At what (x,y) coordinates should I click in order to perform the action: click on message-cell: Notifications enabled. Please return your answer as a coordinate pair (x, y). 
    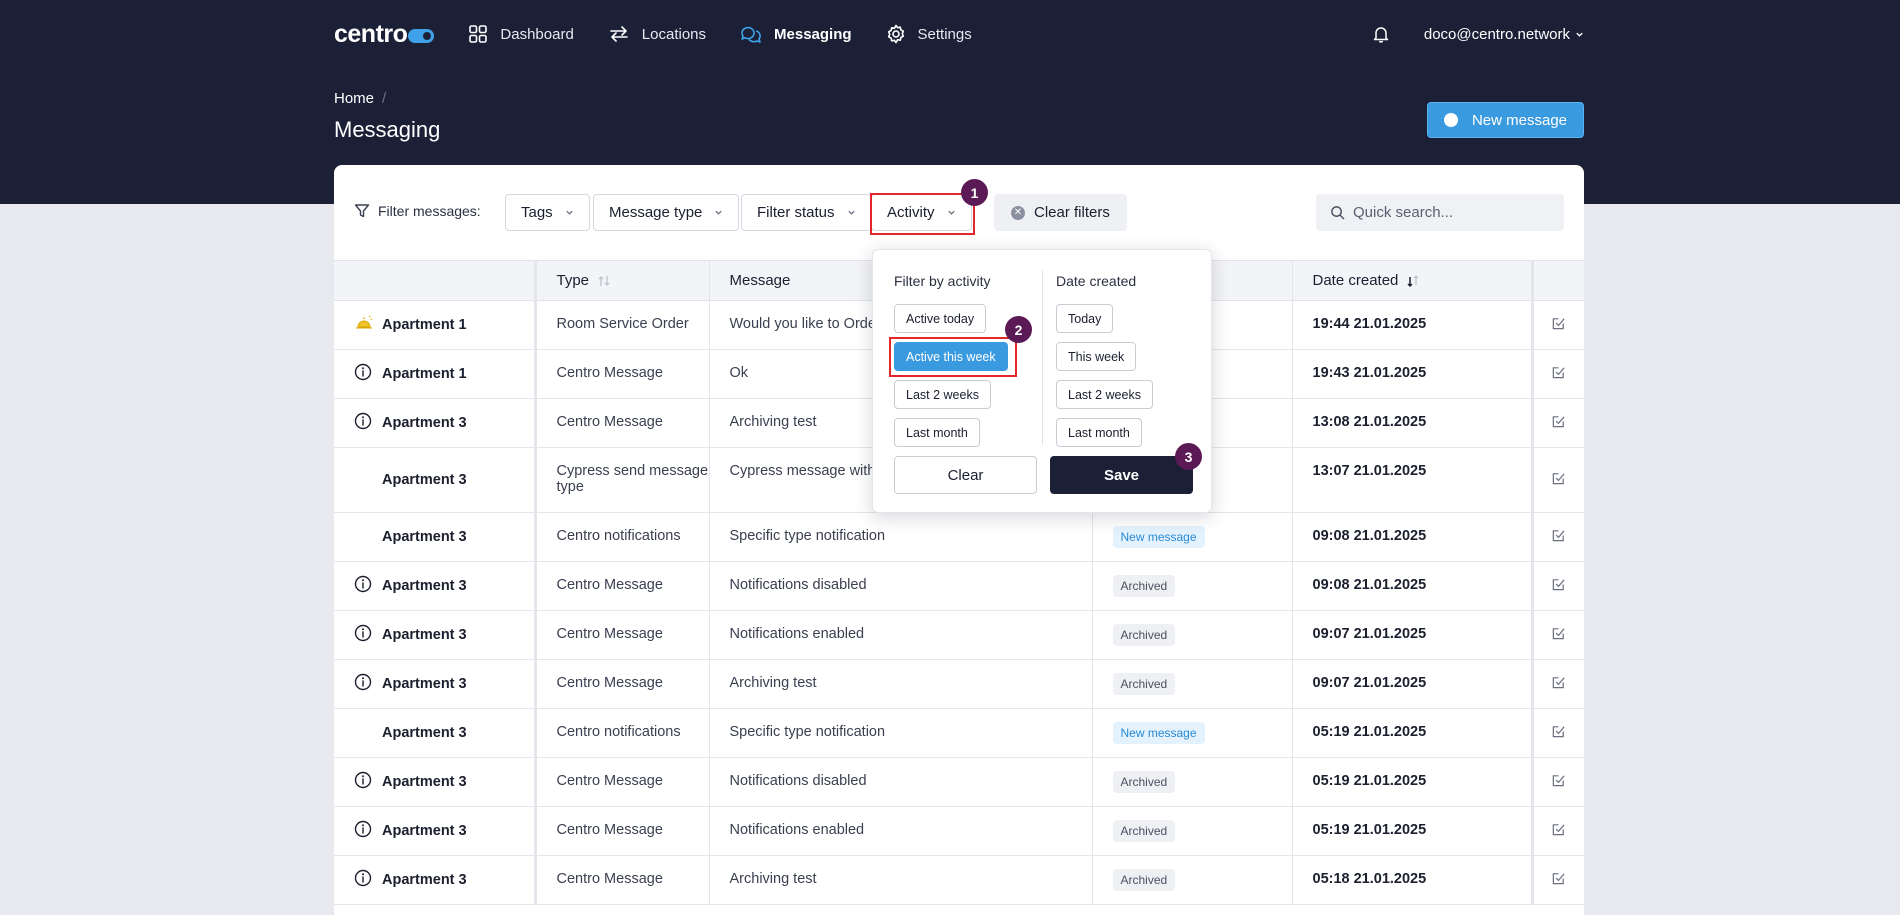
    Looking at the image, I should click on (901, 635).